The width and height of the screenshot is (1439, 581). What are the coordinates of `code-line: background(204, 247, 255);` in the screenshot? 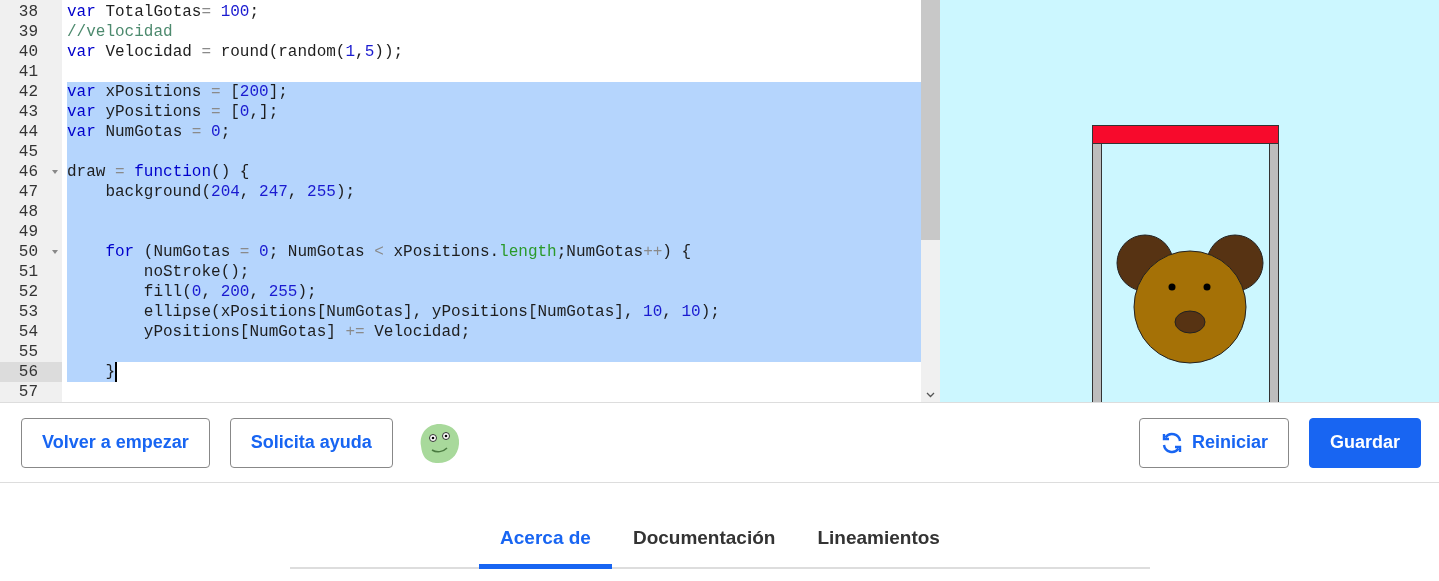 It's located at (230, 192).